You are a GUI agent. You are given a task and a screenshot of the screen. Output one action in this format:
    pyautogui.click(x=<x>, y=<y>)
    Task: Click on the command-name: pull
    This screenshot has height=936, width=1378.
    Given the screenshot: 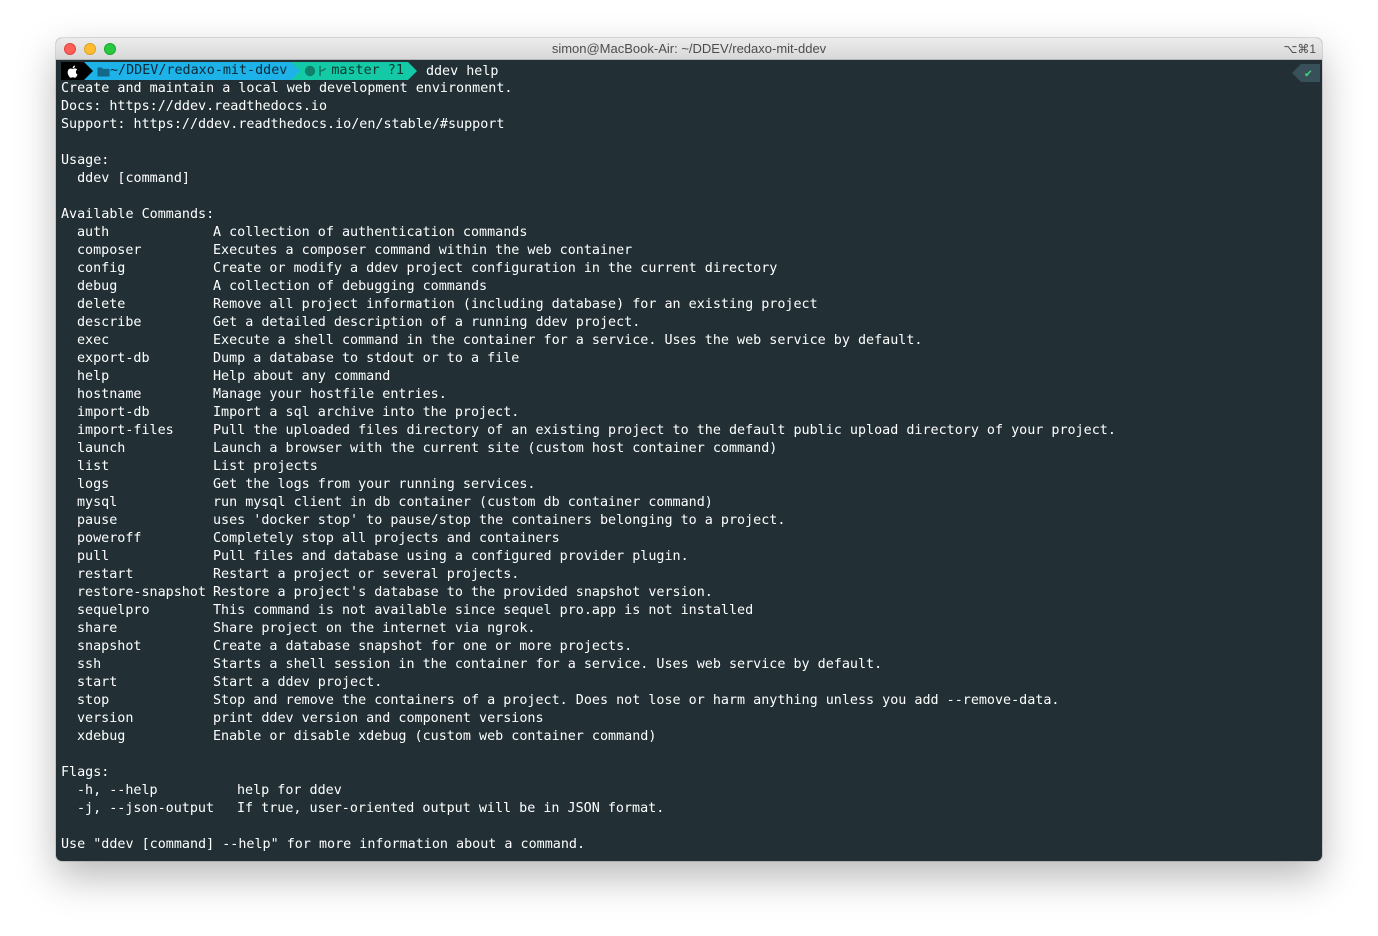 What is the action you would take?
    pyautogui.click(x=93, y=556)
    